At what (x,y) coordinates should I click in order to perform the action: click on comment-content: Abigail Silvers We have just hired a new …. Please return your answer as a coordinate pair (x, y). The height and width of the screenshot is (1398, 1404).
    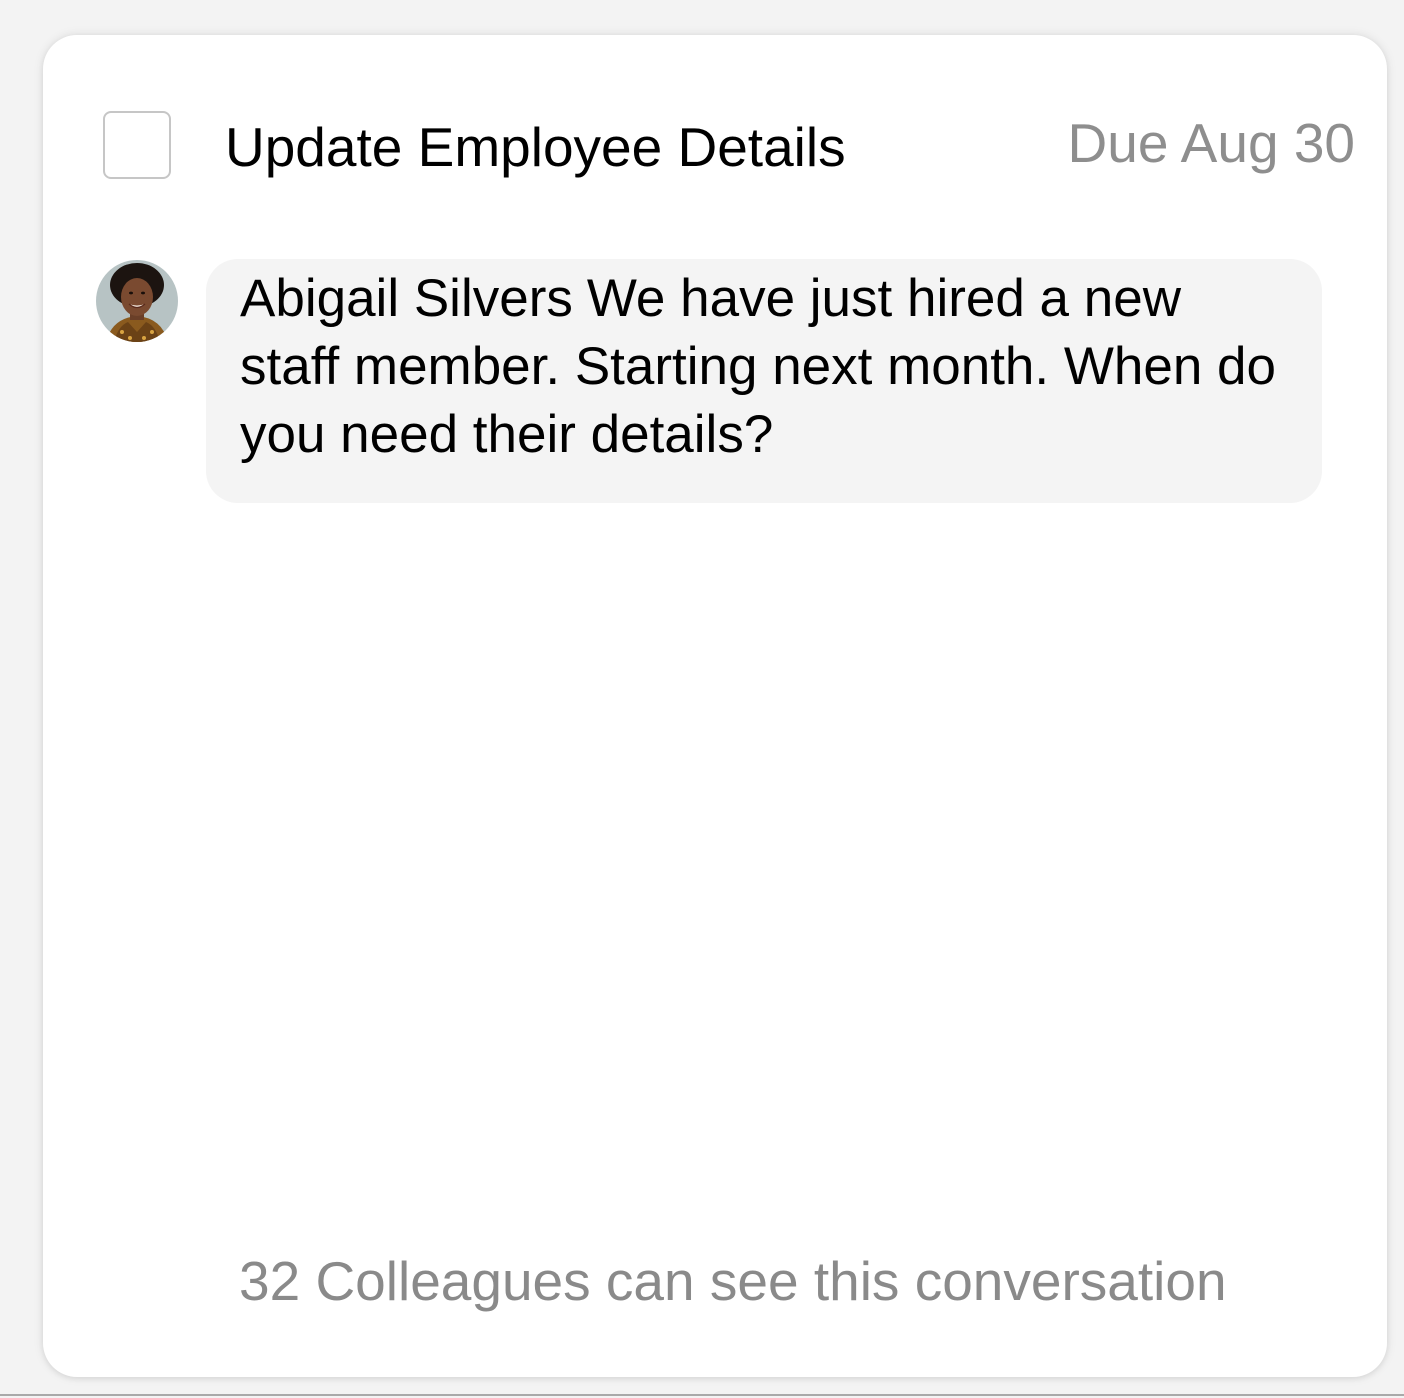
    Looking at the image, I should click on (761, 367).